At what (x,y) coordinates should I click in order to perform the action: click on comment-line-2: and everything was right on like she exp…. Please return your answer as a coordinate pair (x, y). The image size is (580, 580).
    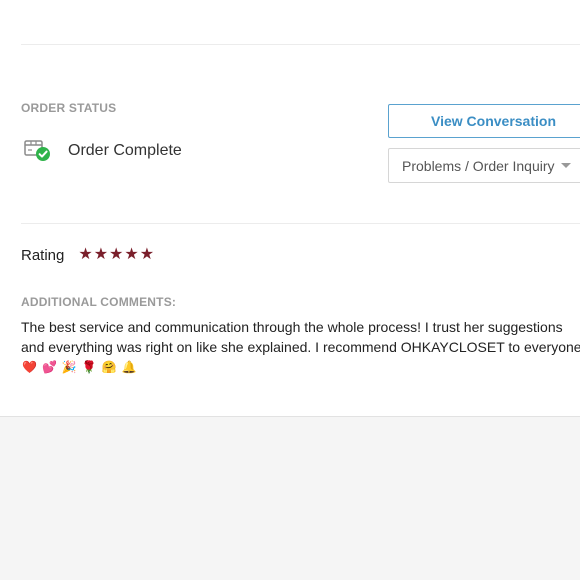
    Looking at the image, I should click on (300, 347).